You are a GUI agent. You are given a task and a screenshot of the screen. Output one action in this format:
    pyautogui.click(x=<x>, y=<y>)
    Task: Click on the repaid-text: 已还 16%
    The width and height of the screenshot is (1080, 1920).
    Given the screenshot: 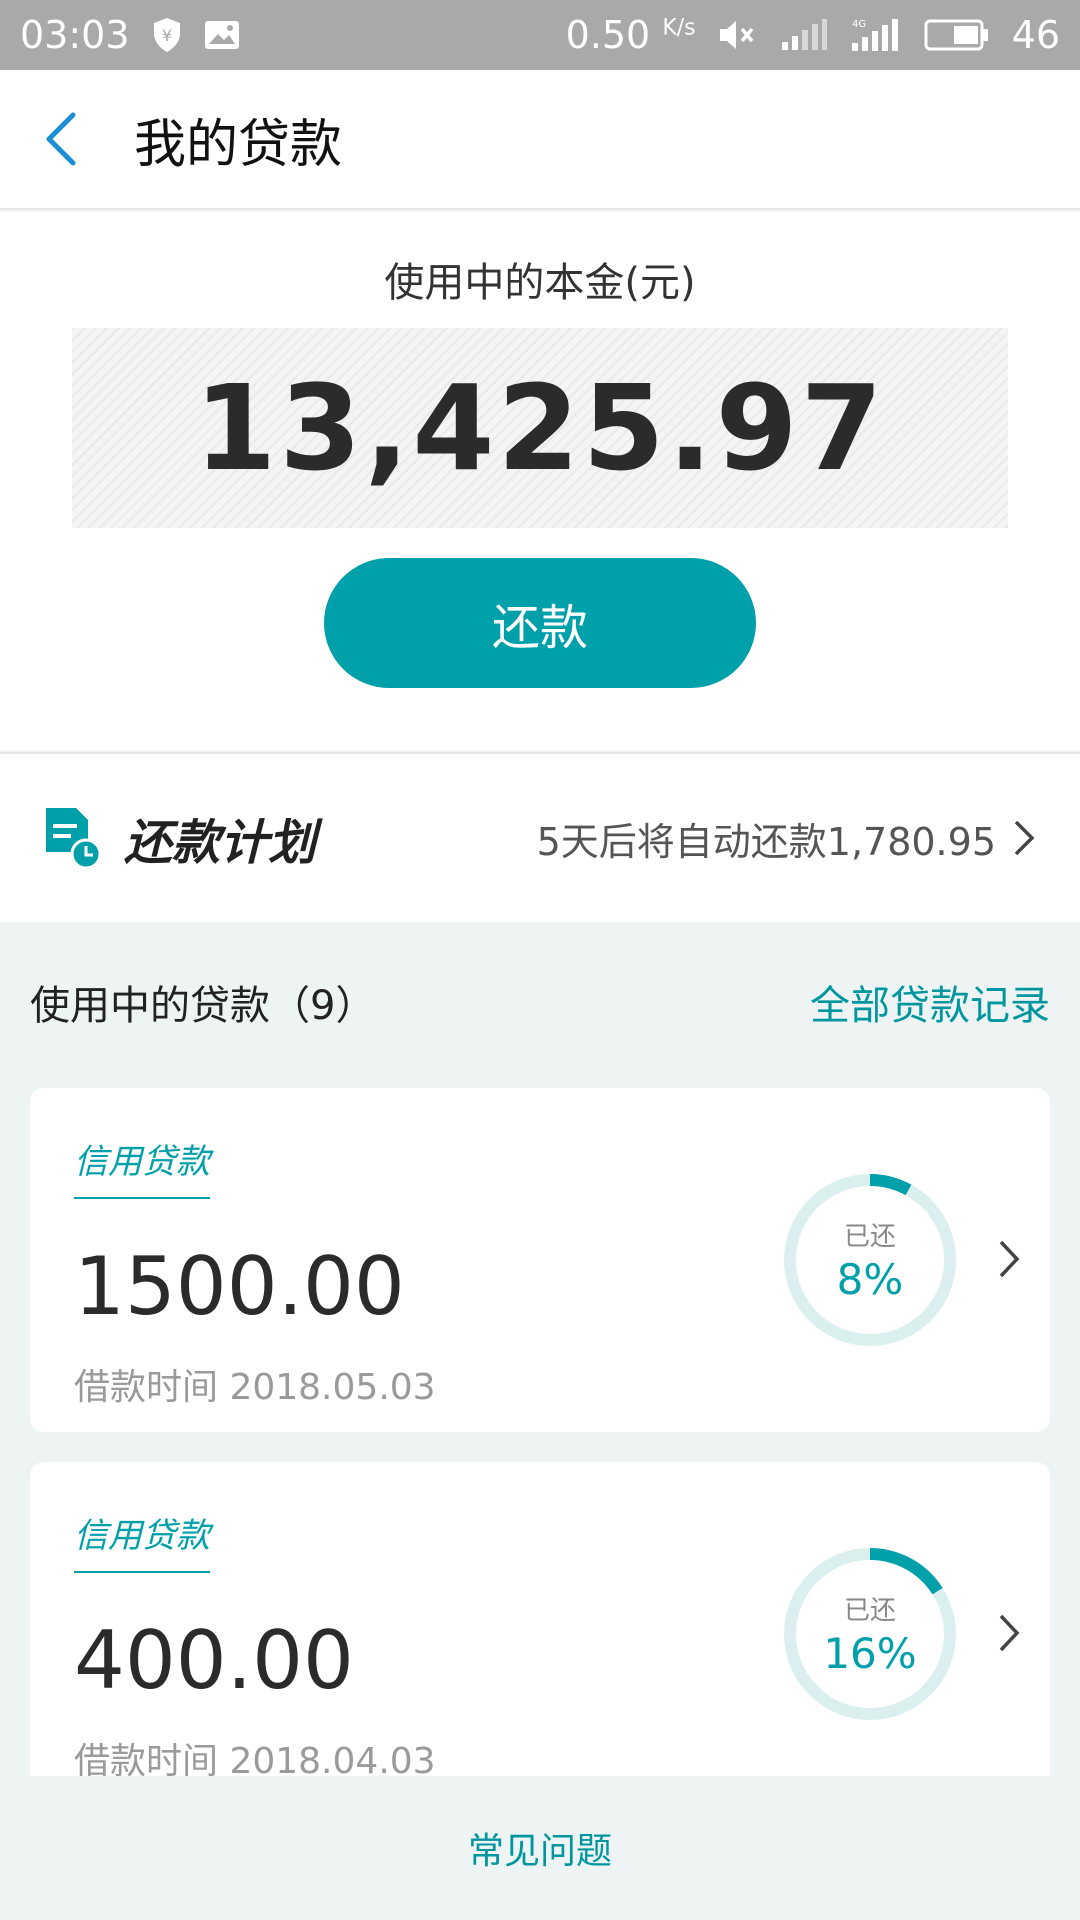 What is the action you would take?
    pyautogui.click(x=870, y=1634)
    